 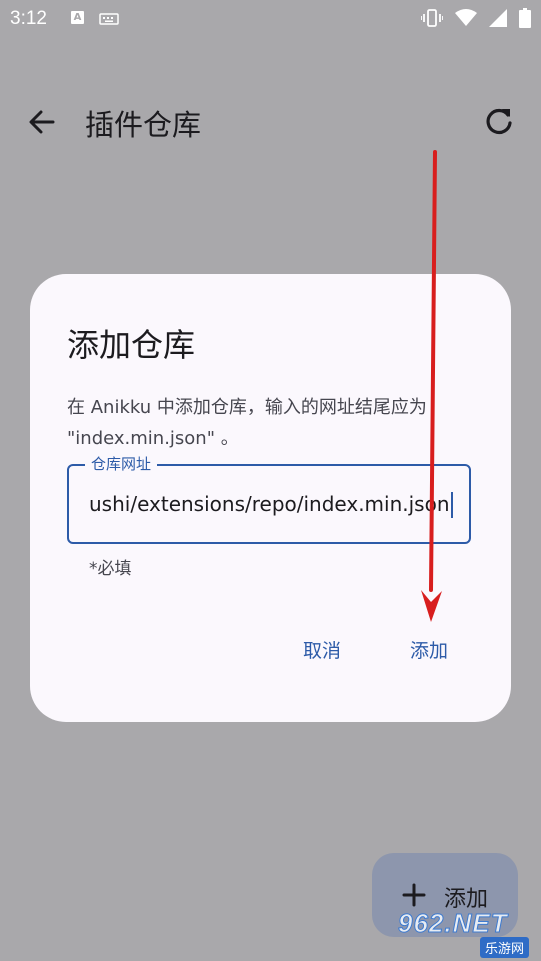 I want to click on keyboard-icon, so click(x=109, y=20).